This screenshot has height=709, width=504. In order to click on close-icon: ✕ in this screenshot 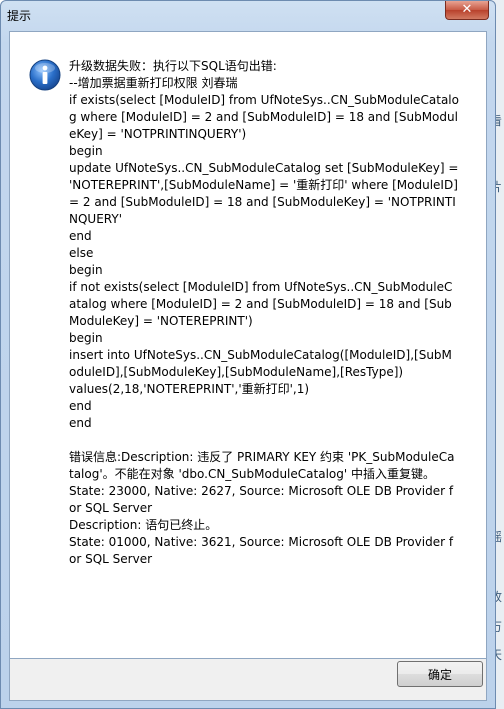, I will do `click(467, 9)`.